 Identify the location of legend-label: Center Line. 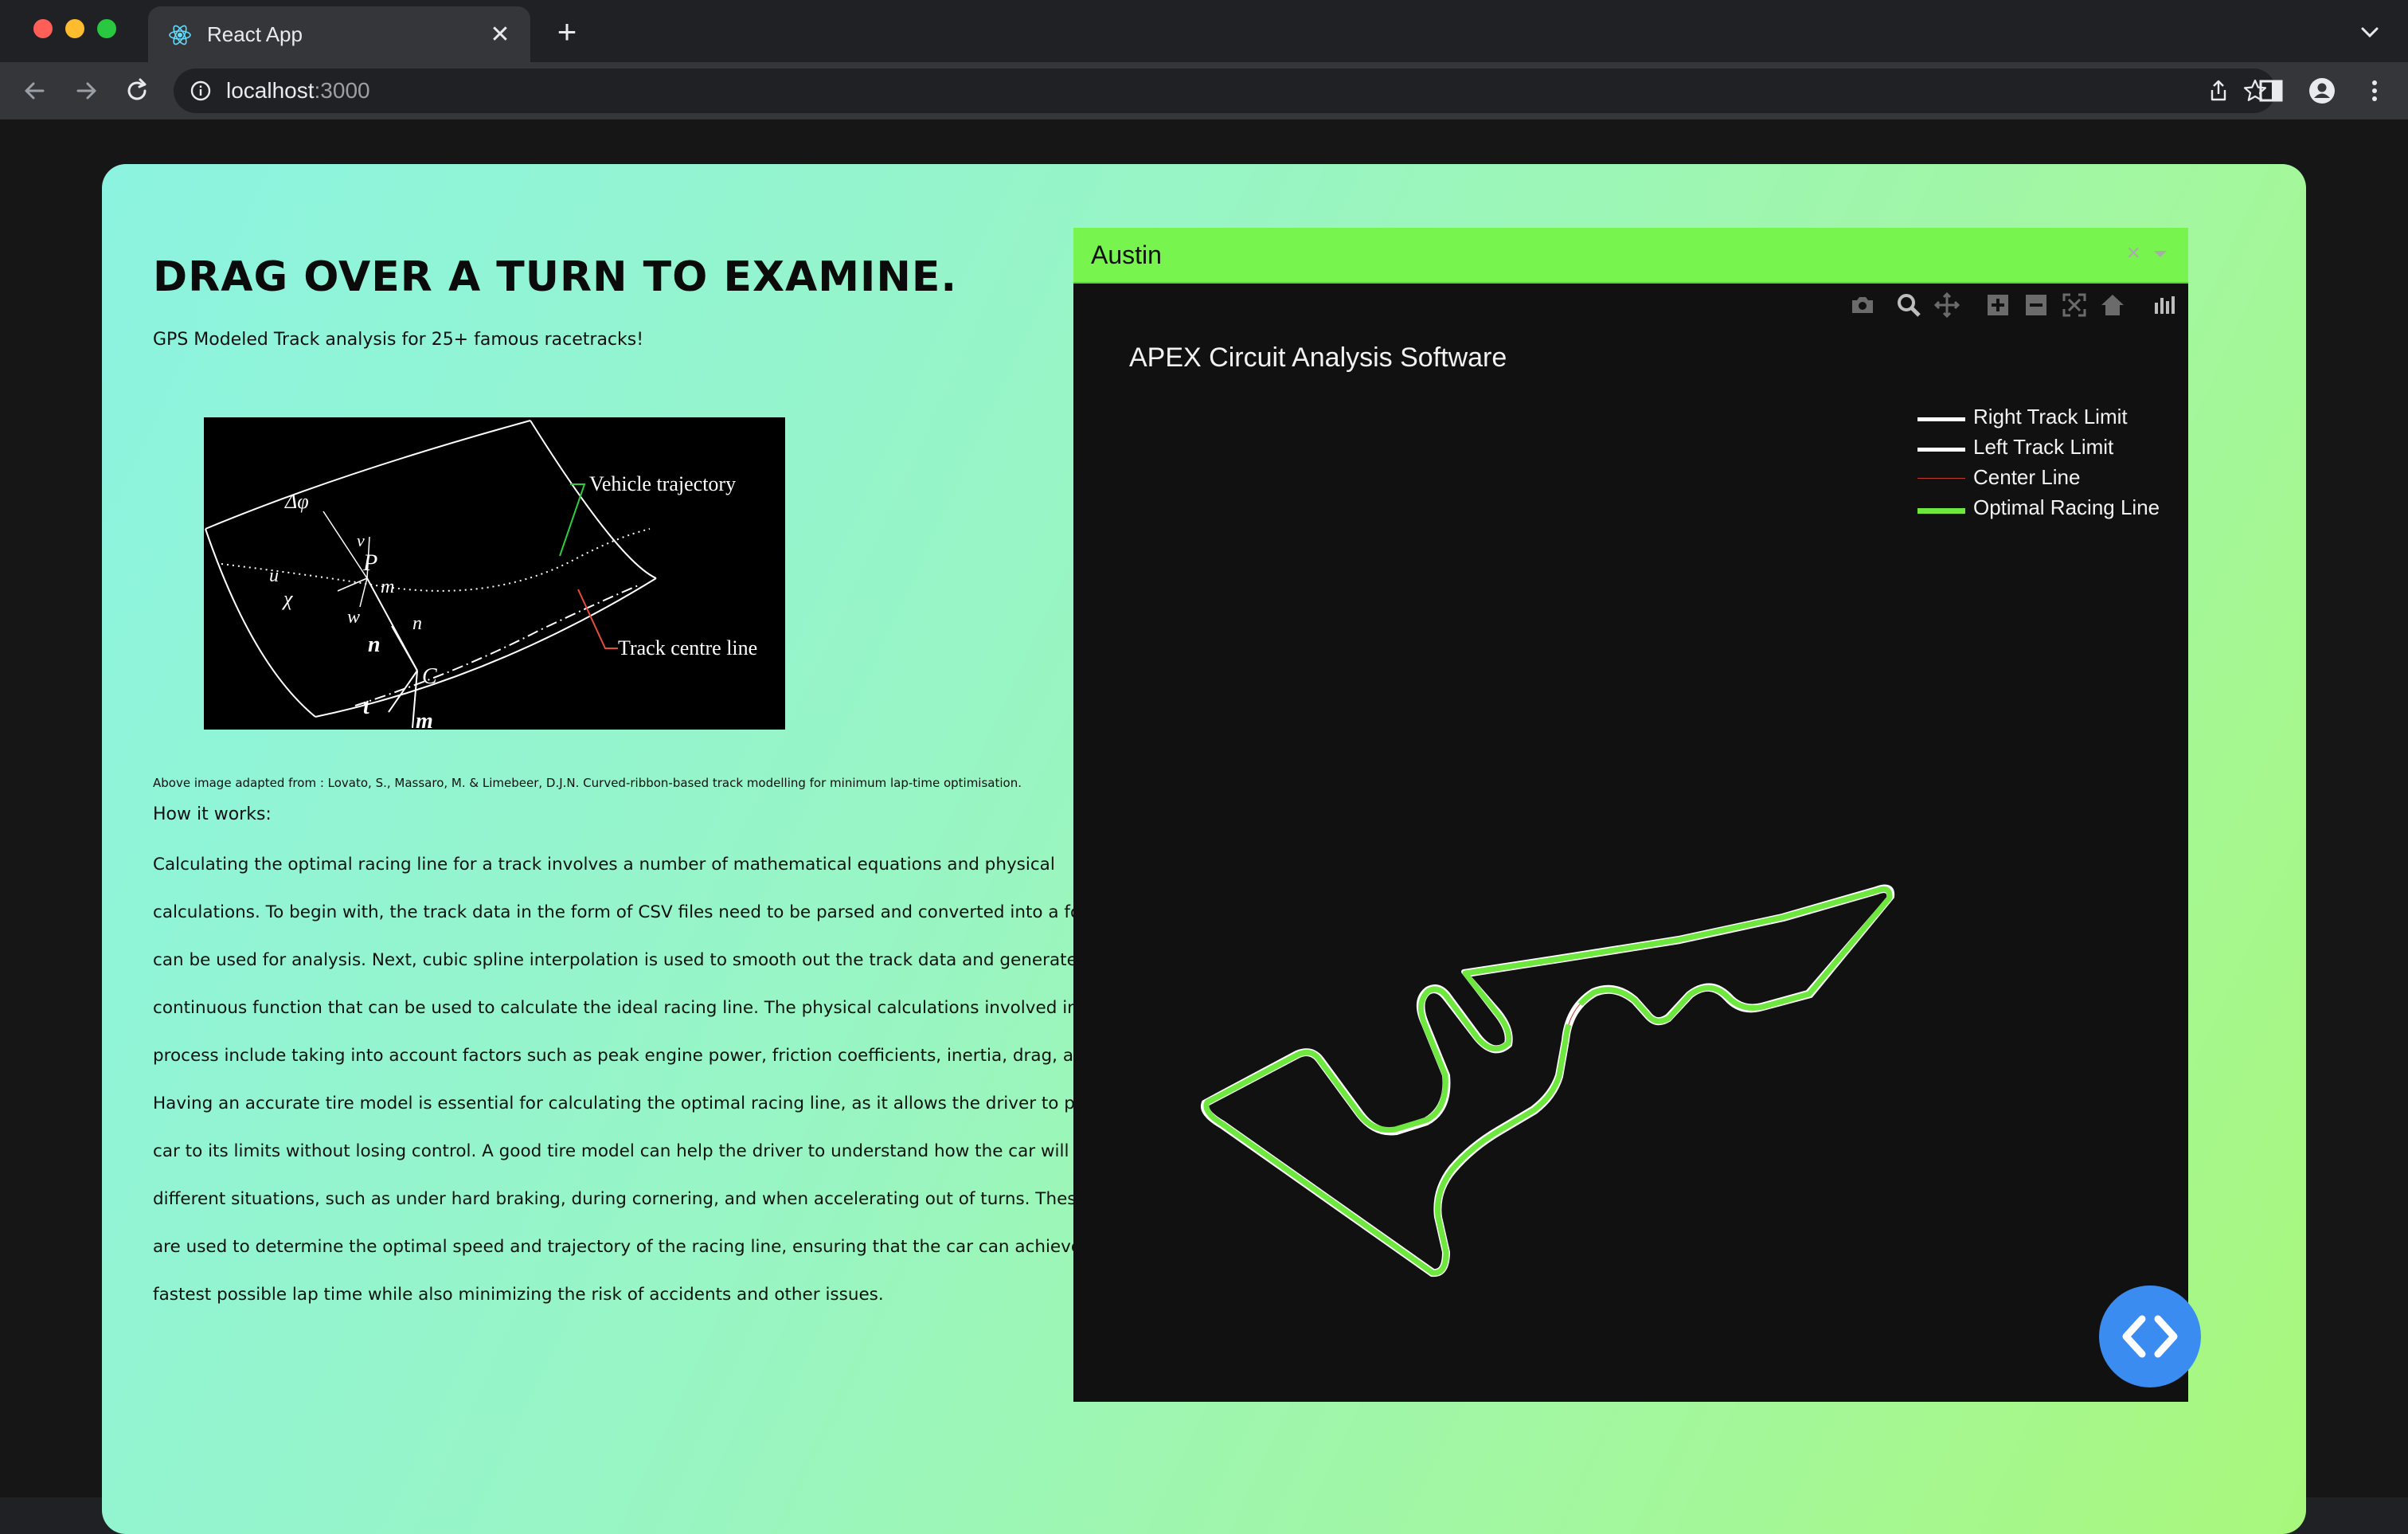
(2027, 477).